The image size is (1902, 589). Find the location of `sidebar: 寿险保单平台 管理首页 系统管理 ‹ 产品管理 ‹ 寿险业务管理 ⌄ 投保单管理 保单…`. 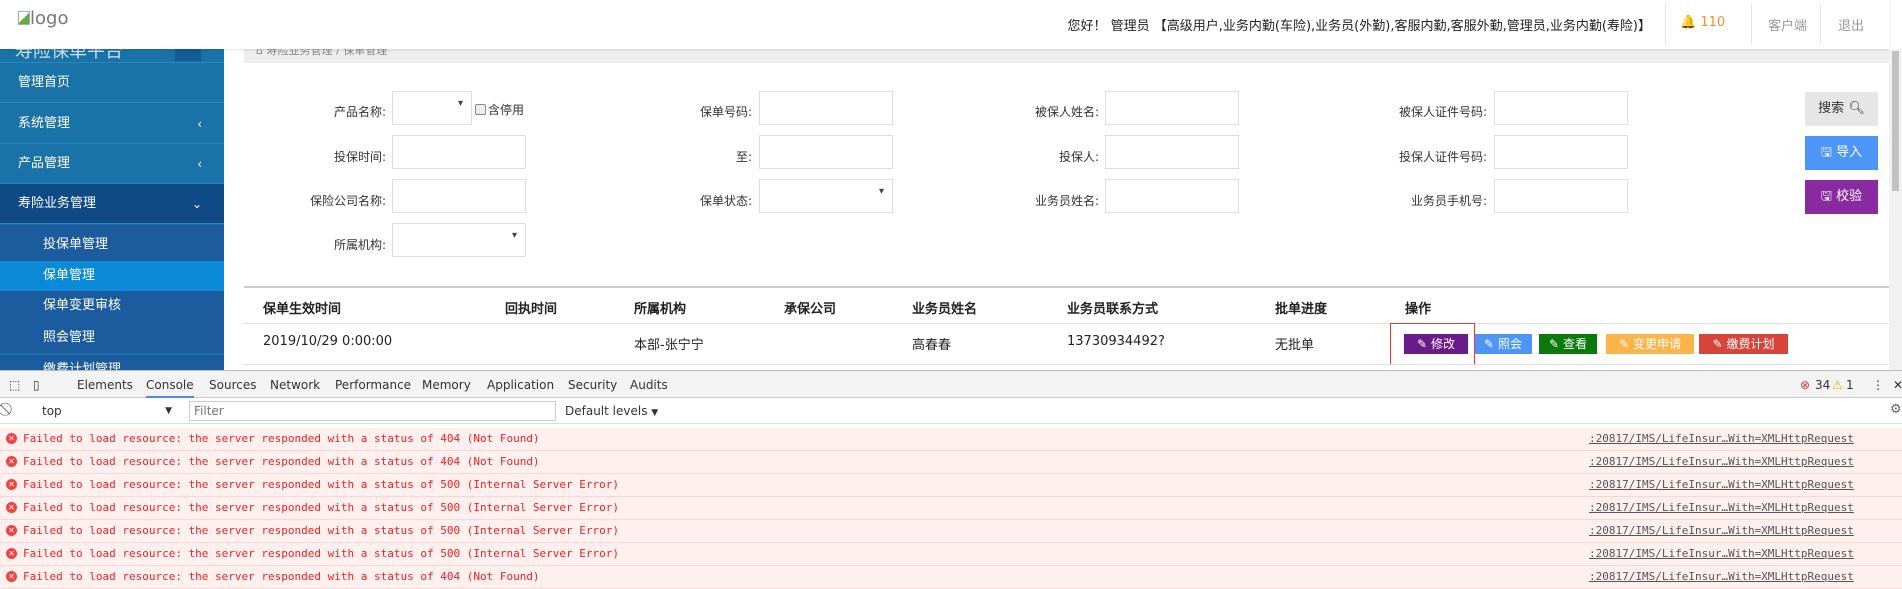

sidebar: 寿险保单平台 管理首页 系统管理 ‹ 产品管理 ‹ 寿险业务管理 ⌄ 投保单管理 保单… is located at coordinates (112, 209).